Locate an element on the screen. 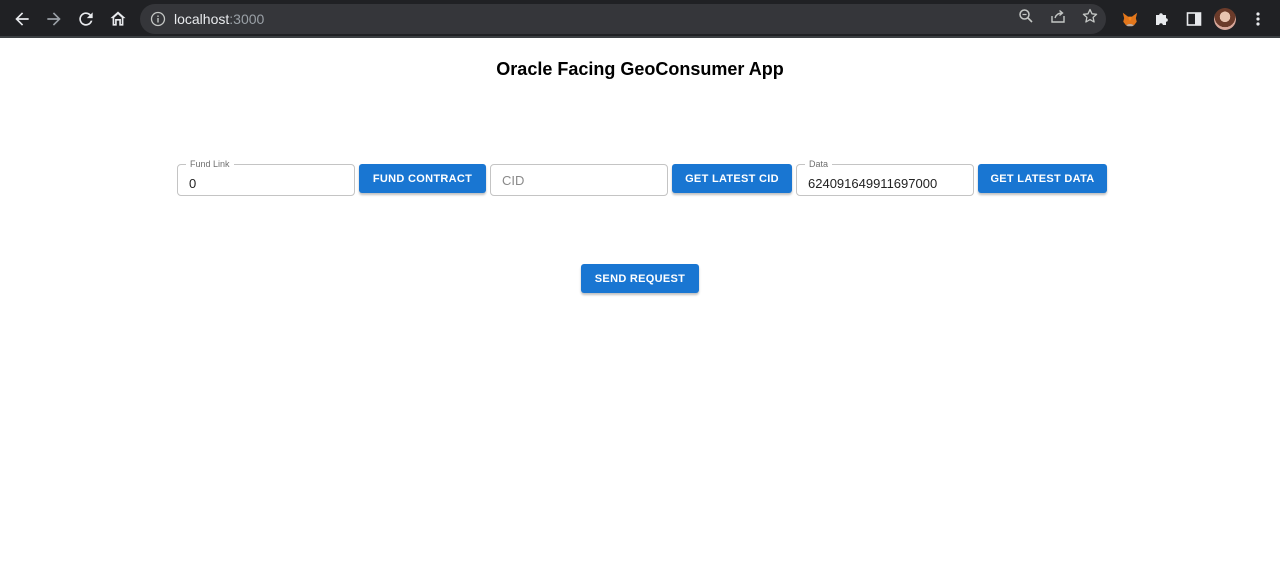  star-icon is located at coordinates (1090, 16).